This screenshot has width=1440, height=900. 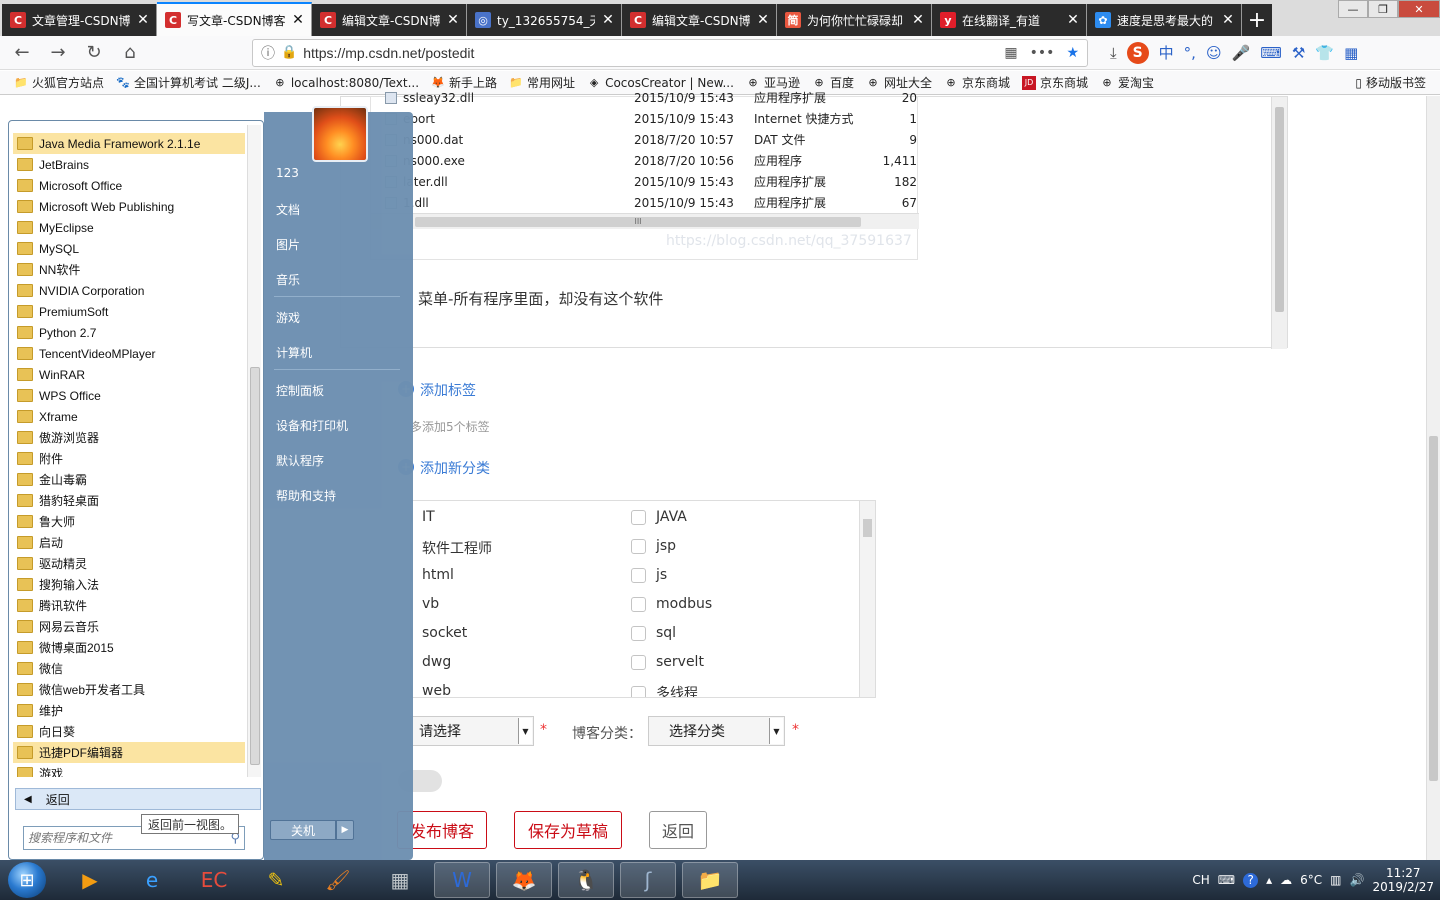 What do you see at coordinates (431, 662) in the screenshot?
I see `category-option: dwg` at bounding box center [431, 662].